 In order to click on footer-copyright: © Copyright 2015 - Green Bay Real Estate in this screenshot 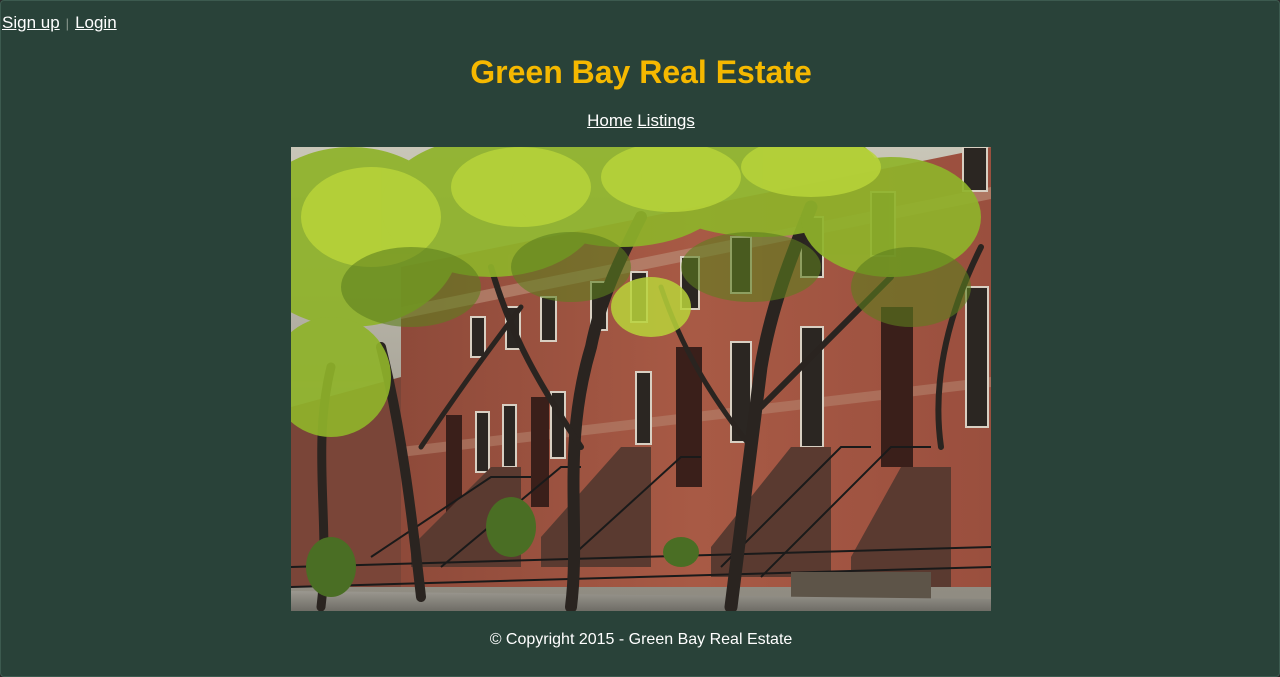, I will do `click(641, 639)`.